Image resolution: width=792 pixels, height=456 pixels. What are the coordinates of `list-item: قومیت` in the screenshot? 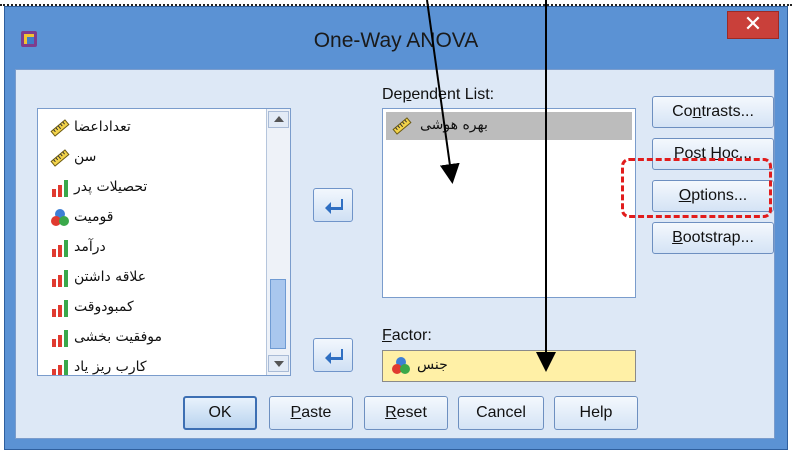 It's located at (152, 218).